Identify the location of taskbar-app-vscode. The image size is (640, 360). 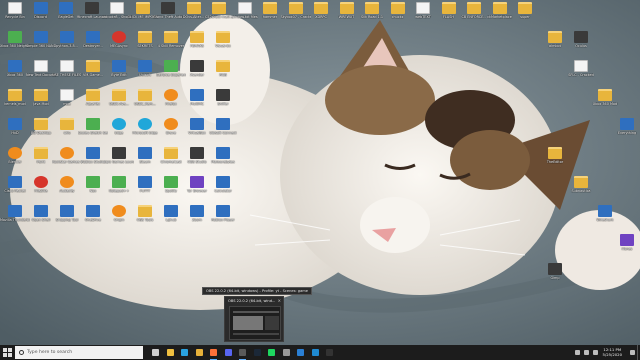
(315, 352).